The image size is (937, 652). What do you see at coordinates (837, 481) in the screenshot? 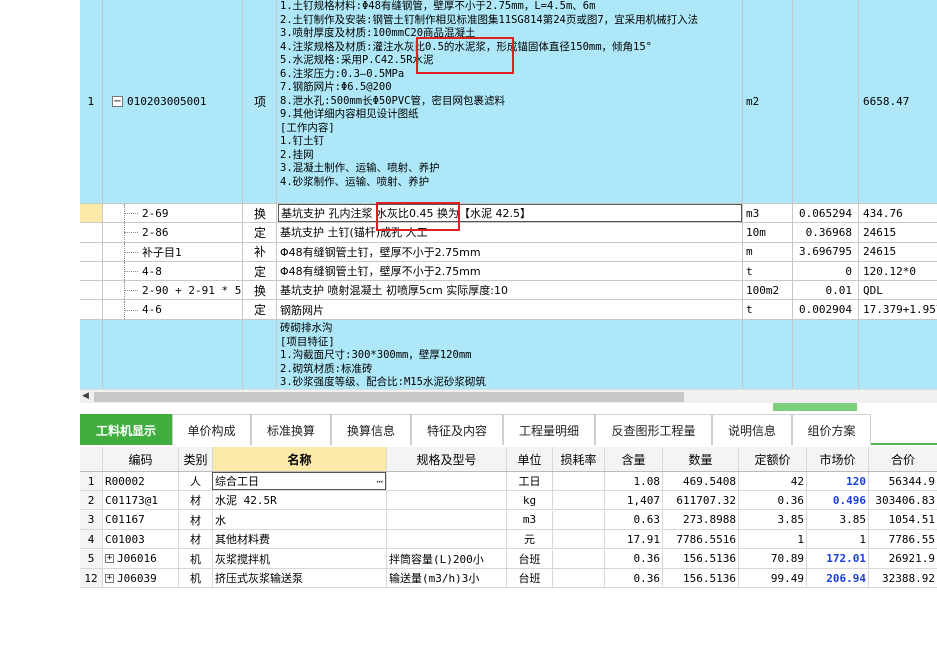
I see `resource-market-price: 120` at bounding box center [837, 481].